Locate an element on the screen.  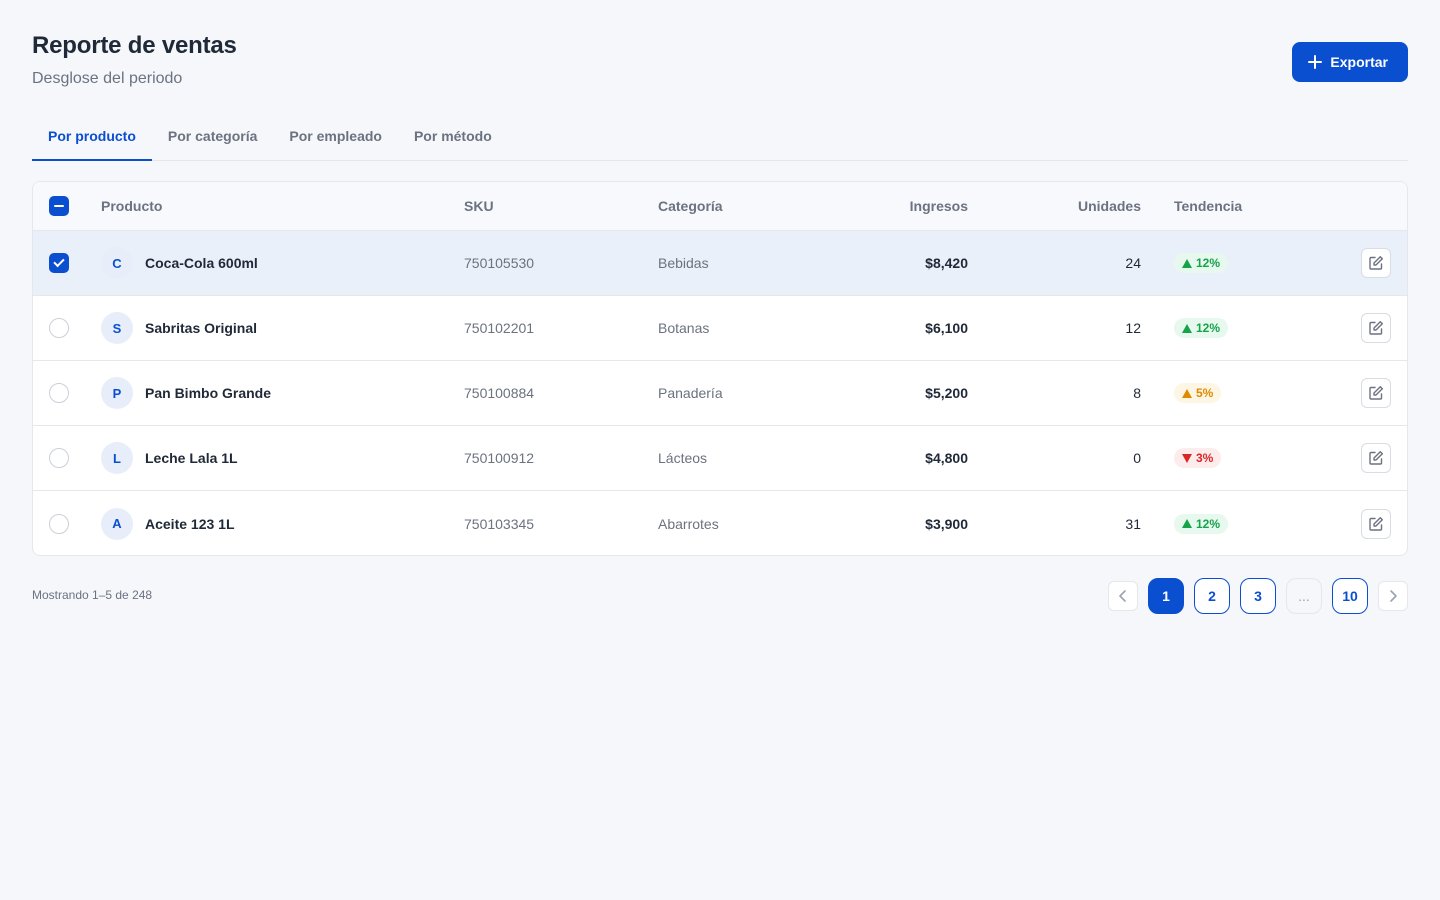
product-units: 12 is located at coordinates (1133, 328).